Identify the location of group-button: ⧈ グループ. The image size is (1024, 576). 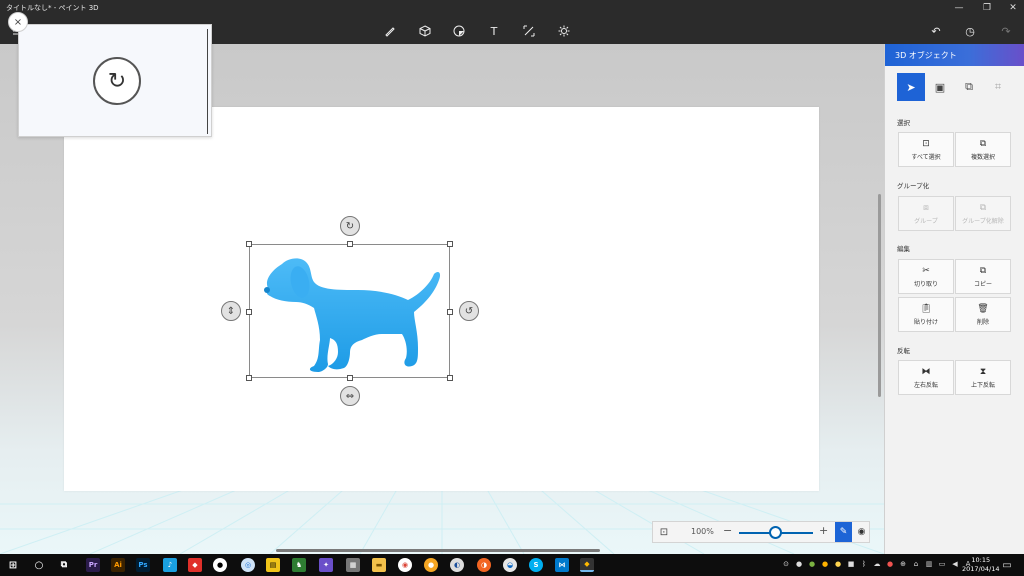
(926, 213).